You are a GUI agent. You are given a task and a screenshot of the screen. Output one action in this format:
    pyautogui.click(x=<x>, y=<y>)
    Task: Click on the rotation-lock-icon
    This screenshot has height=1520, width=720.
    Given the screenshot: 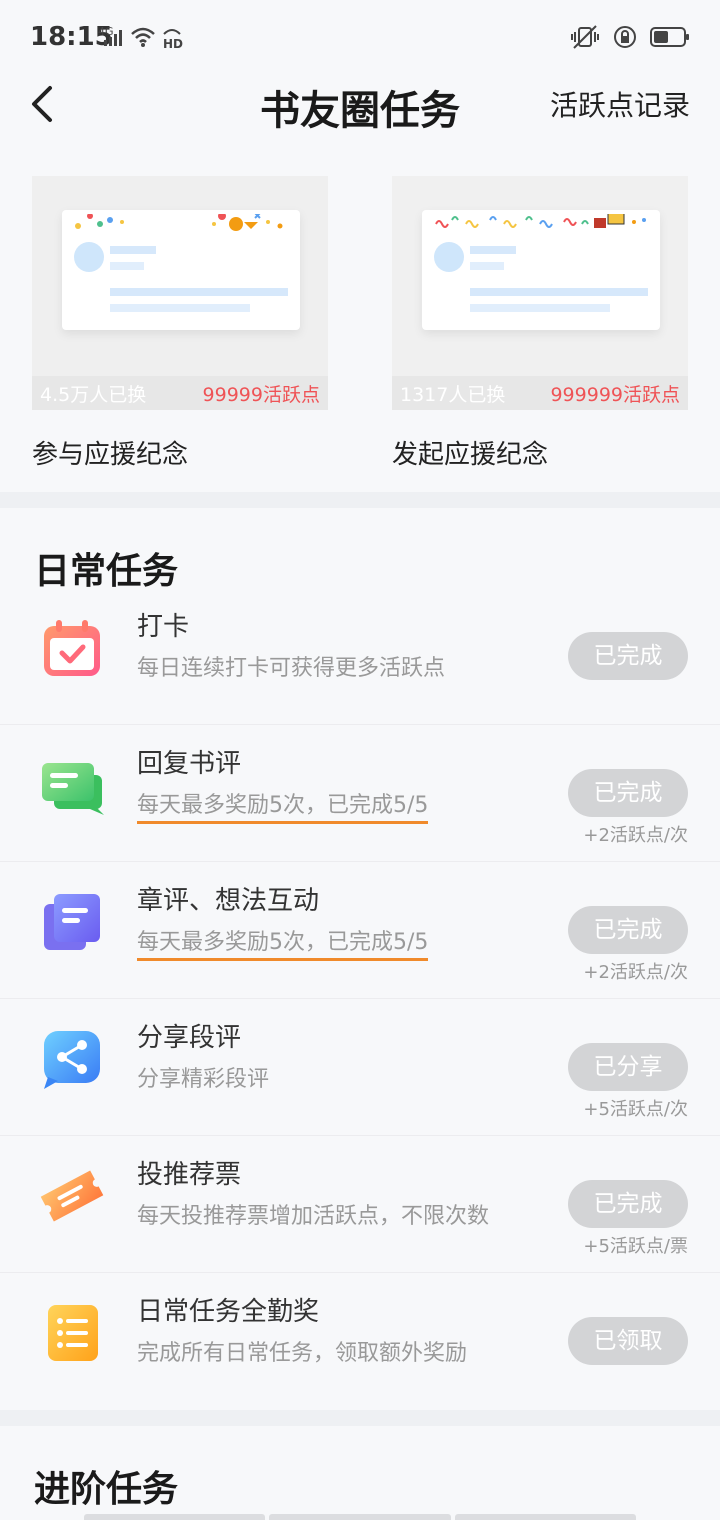 What is the action you would take?
    pyautogui.click(x=625, y=37)
    